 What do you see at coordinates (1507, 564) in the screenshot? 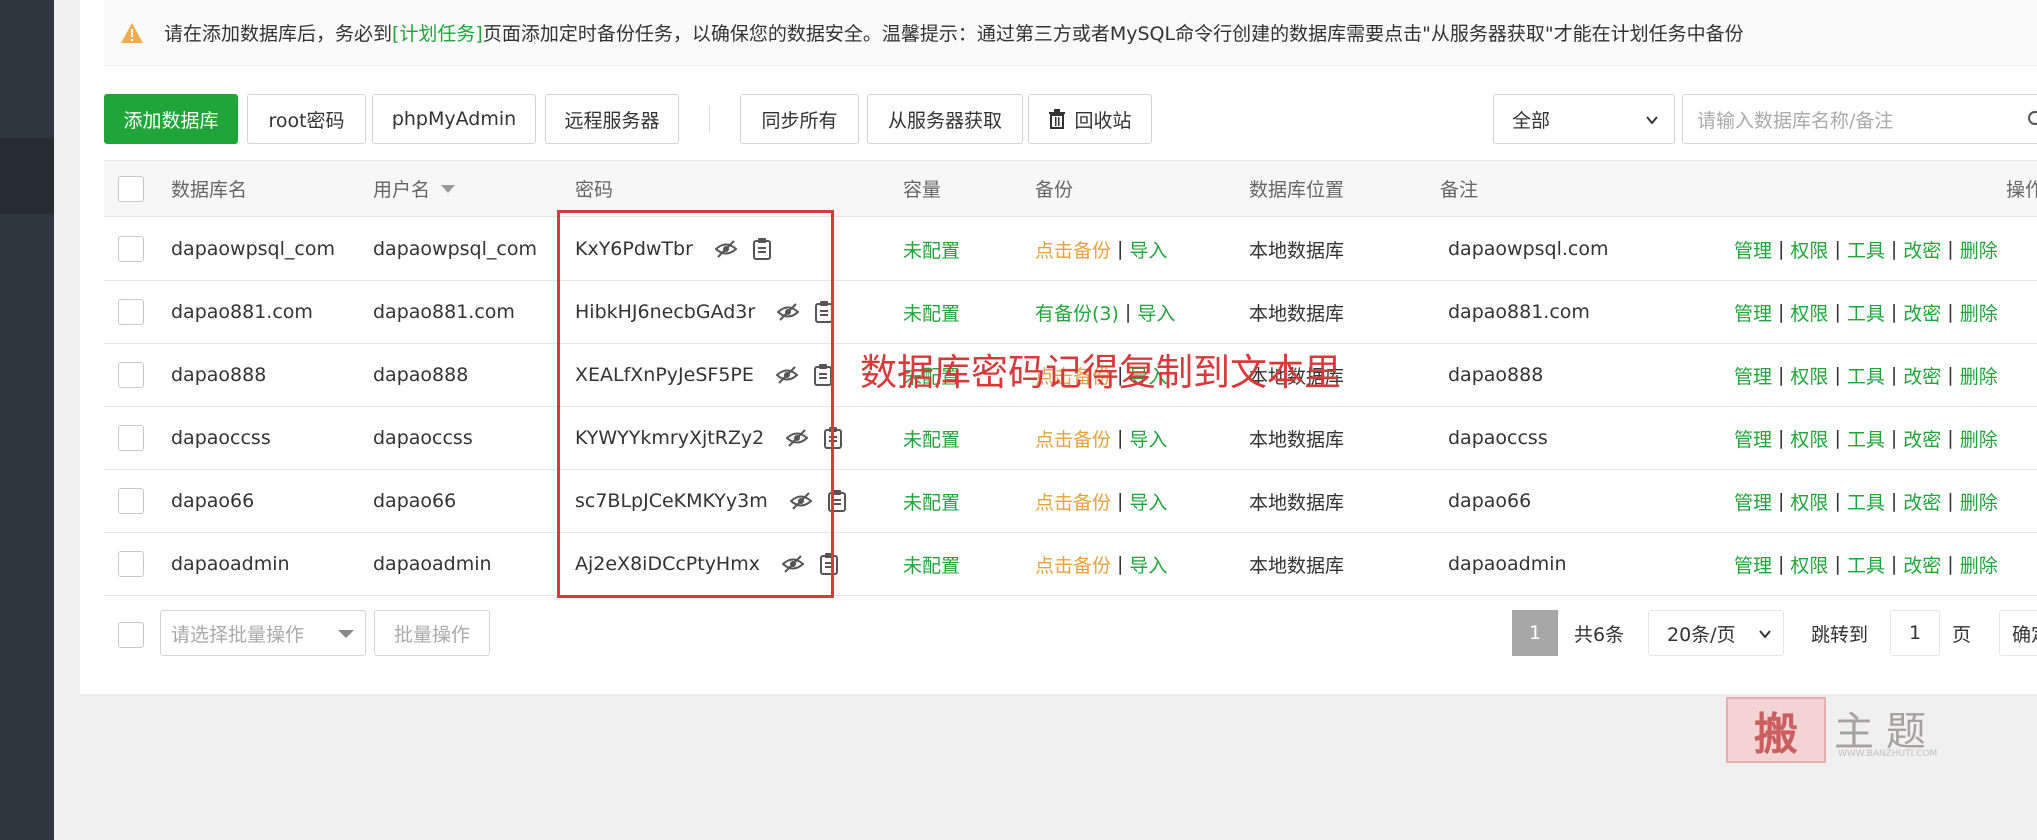
I see `db-note: dapaoadmin` at bounding box center [1507, 564].